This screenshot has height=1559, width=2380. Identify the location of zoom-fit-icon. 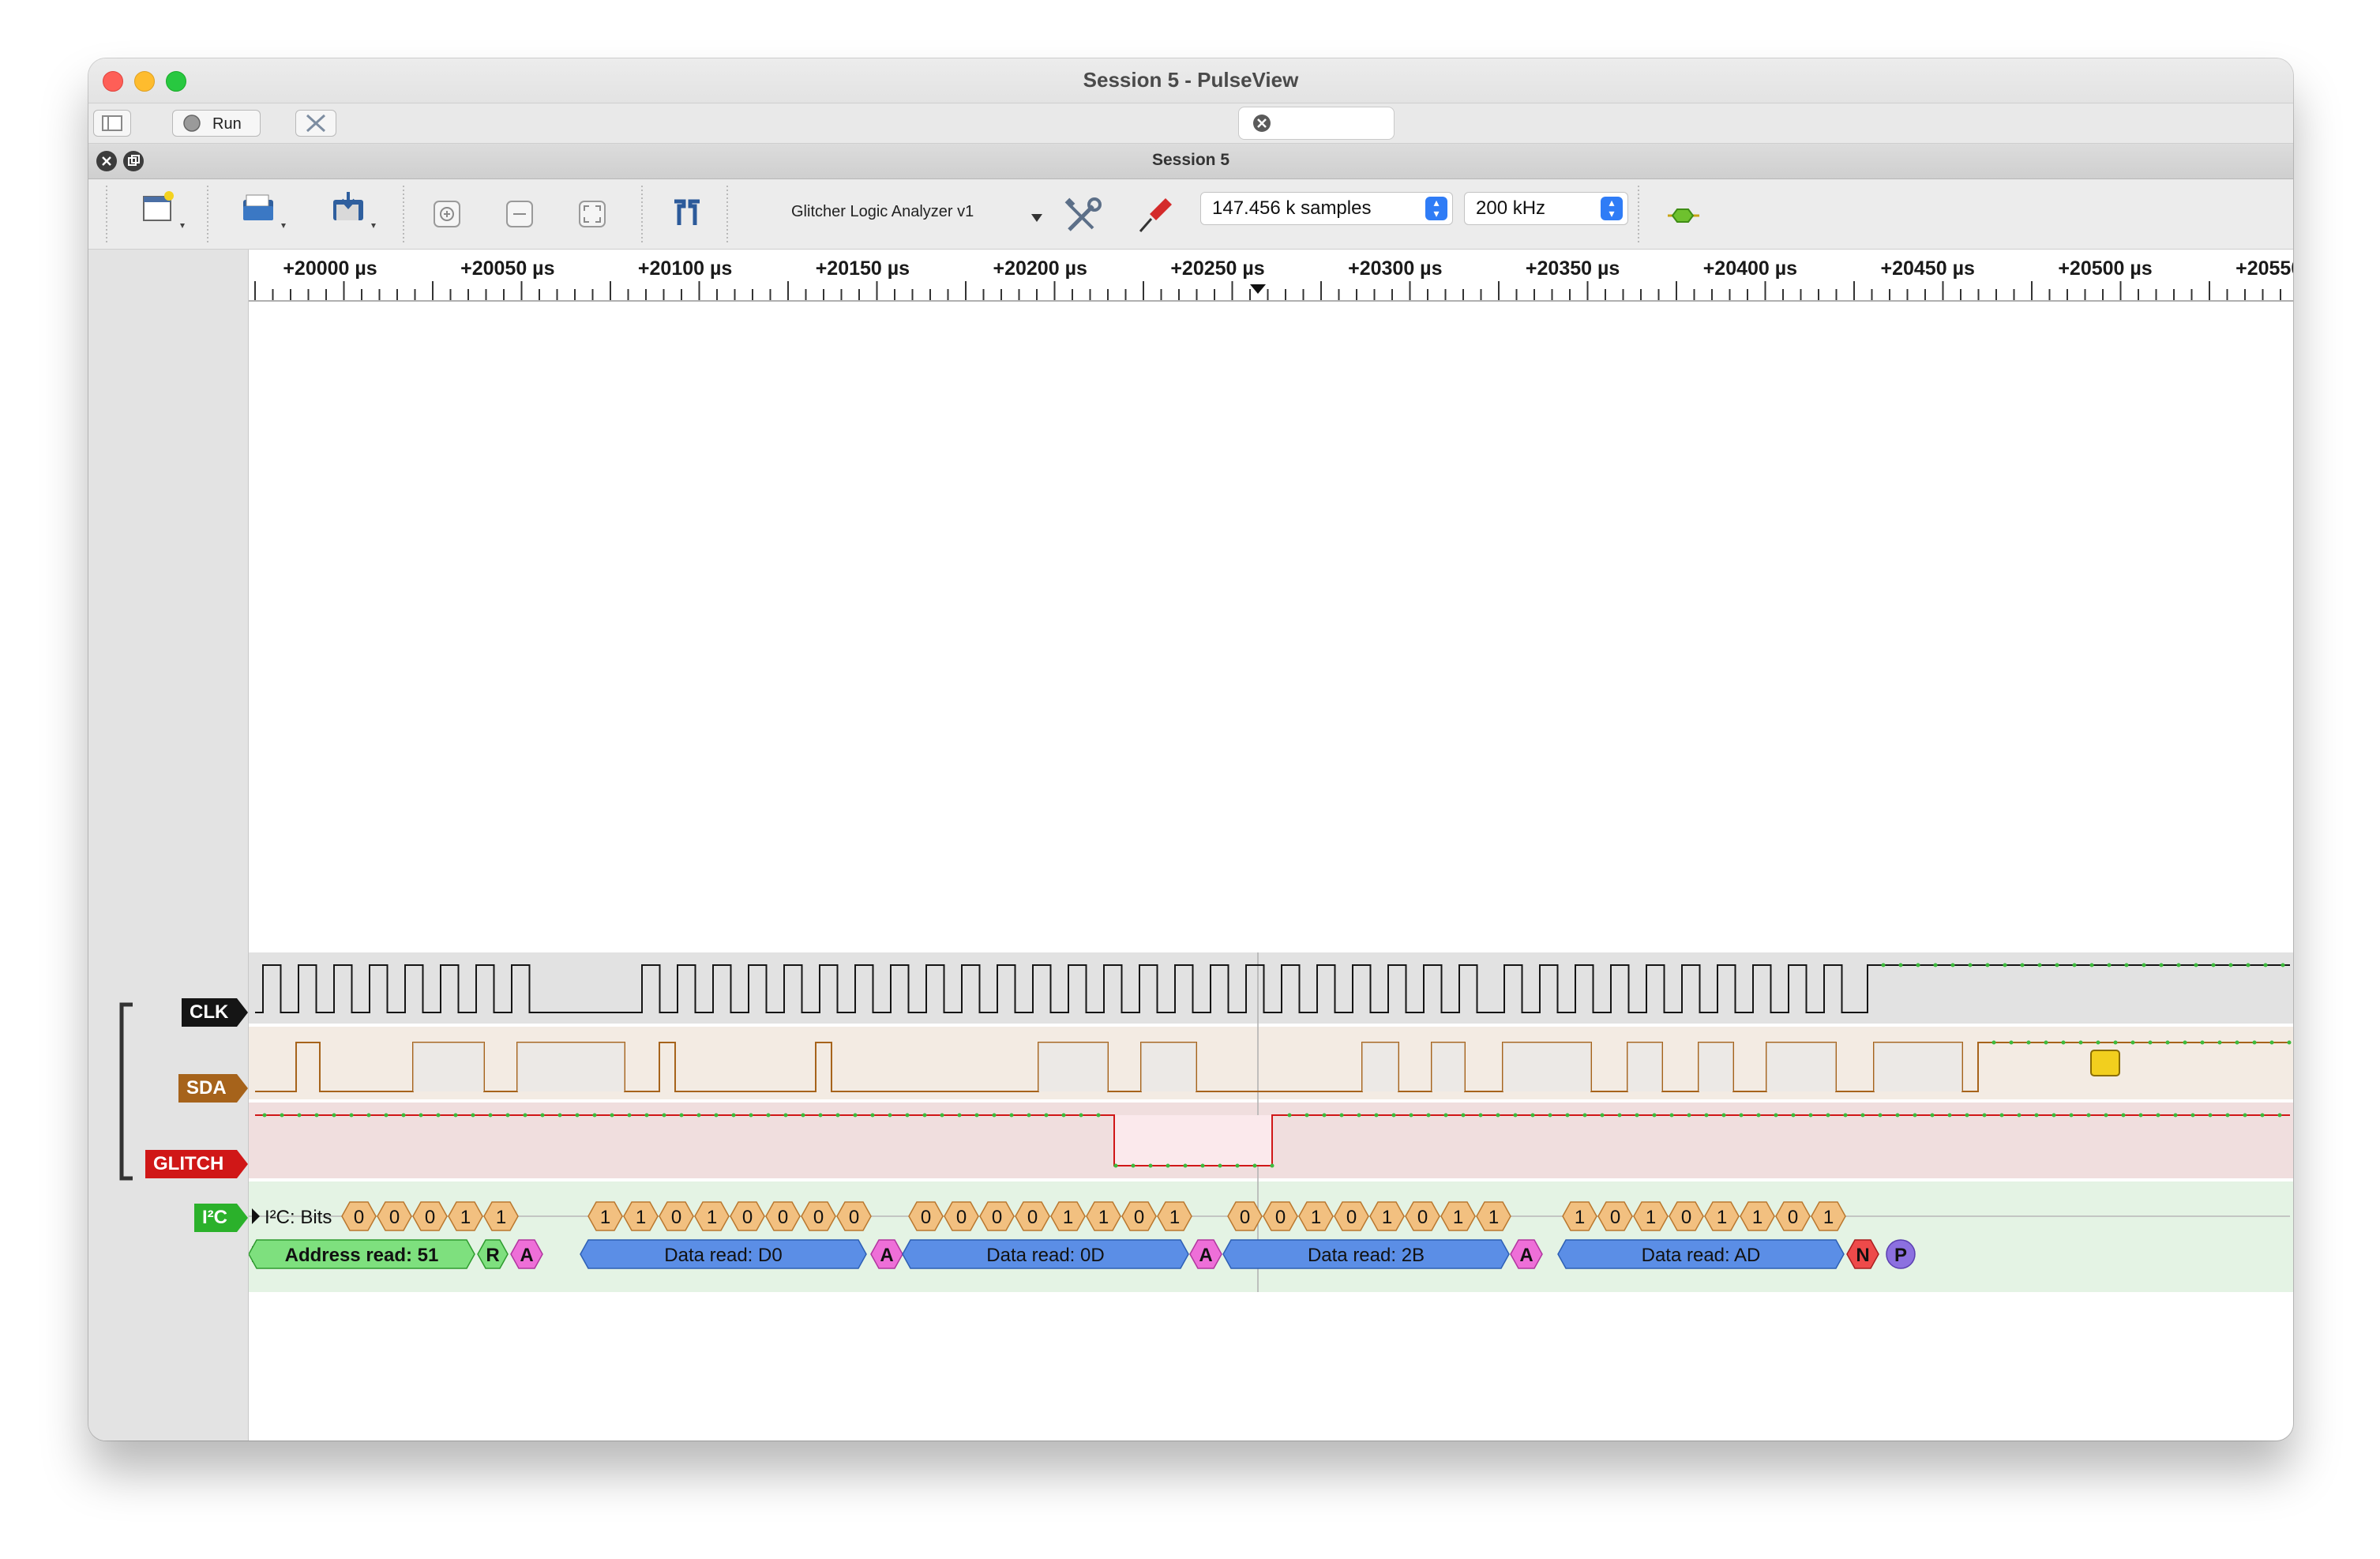
(593, 215).